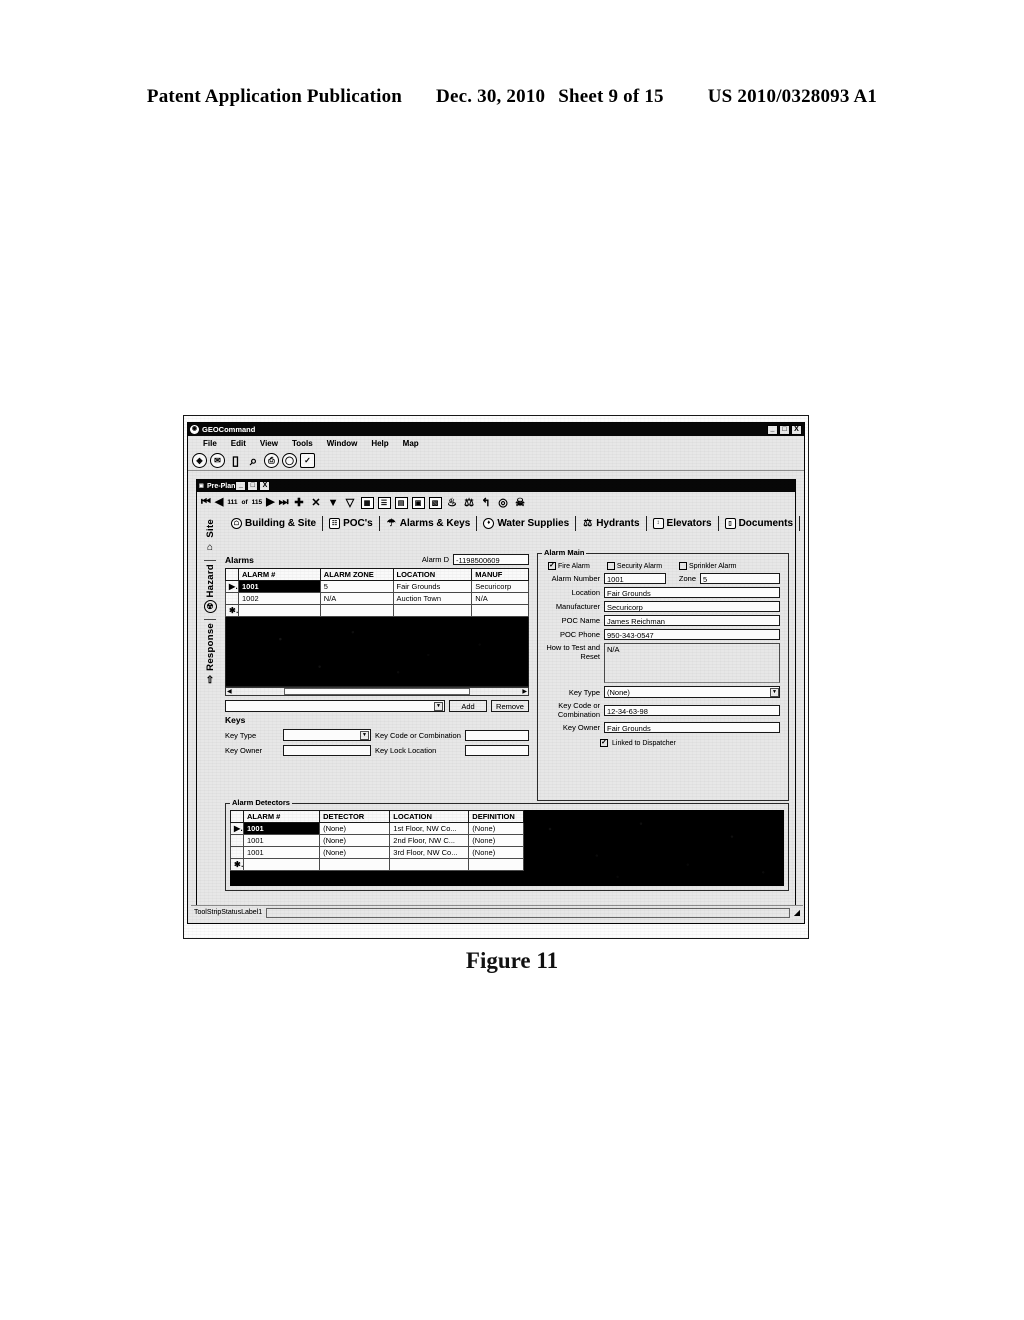  What do you see at coordinates (342, 443) in the screenshot?
I see `menu-item-window: Window` at bounding box center [342, 443].